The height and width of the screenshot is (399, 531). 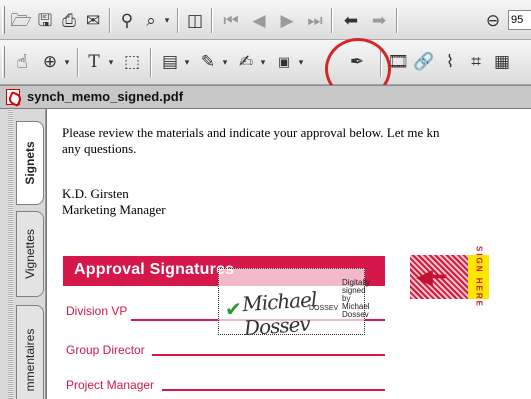 I want to click on document-title: synch_memo_signed.pdf, so click(x=105, y=96).